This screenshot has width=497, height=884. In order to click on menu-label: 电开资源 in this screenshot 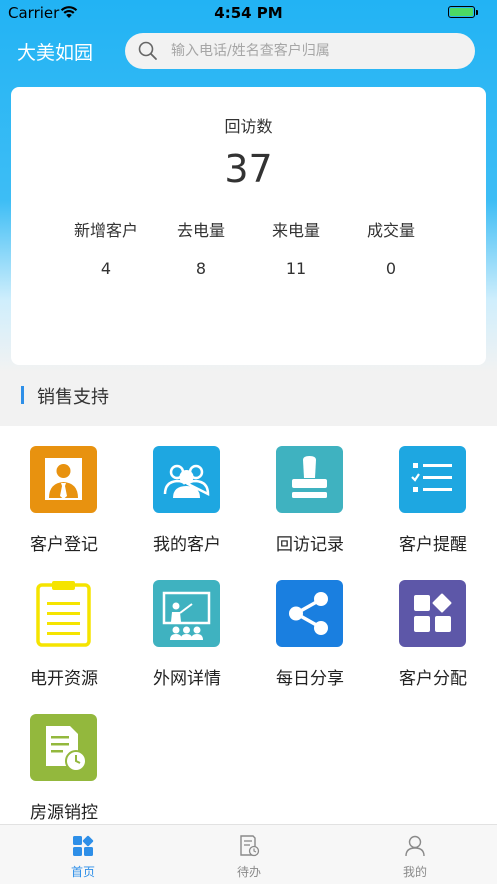, I will do `click(64, 679)`.